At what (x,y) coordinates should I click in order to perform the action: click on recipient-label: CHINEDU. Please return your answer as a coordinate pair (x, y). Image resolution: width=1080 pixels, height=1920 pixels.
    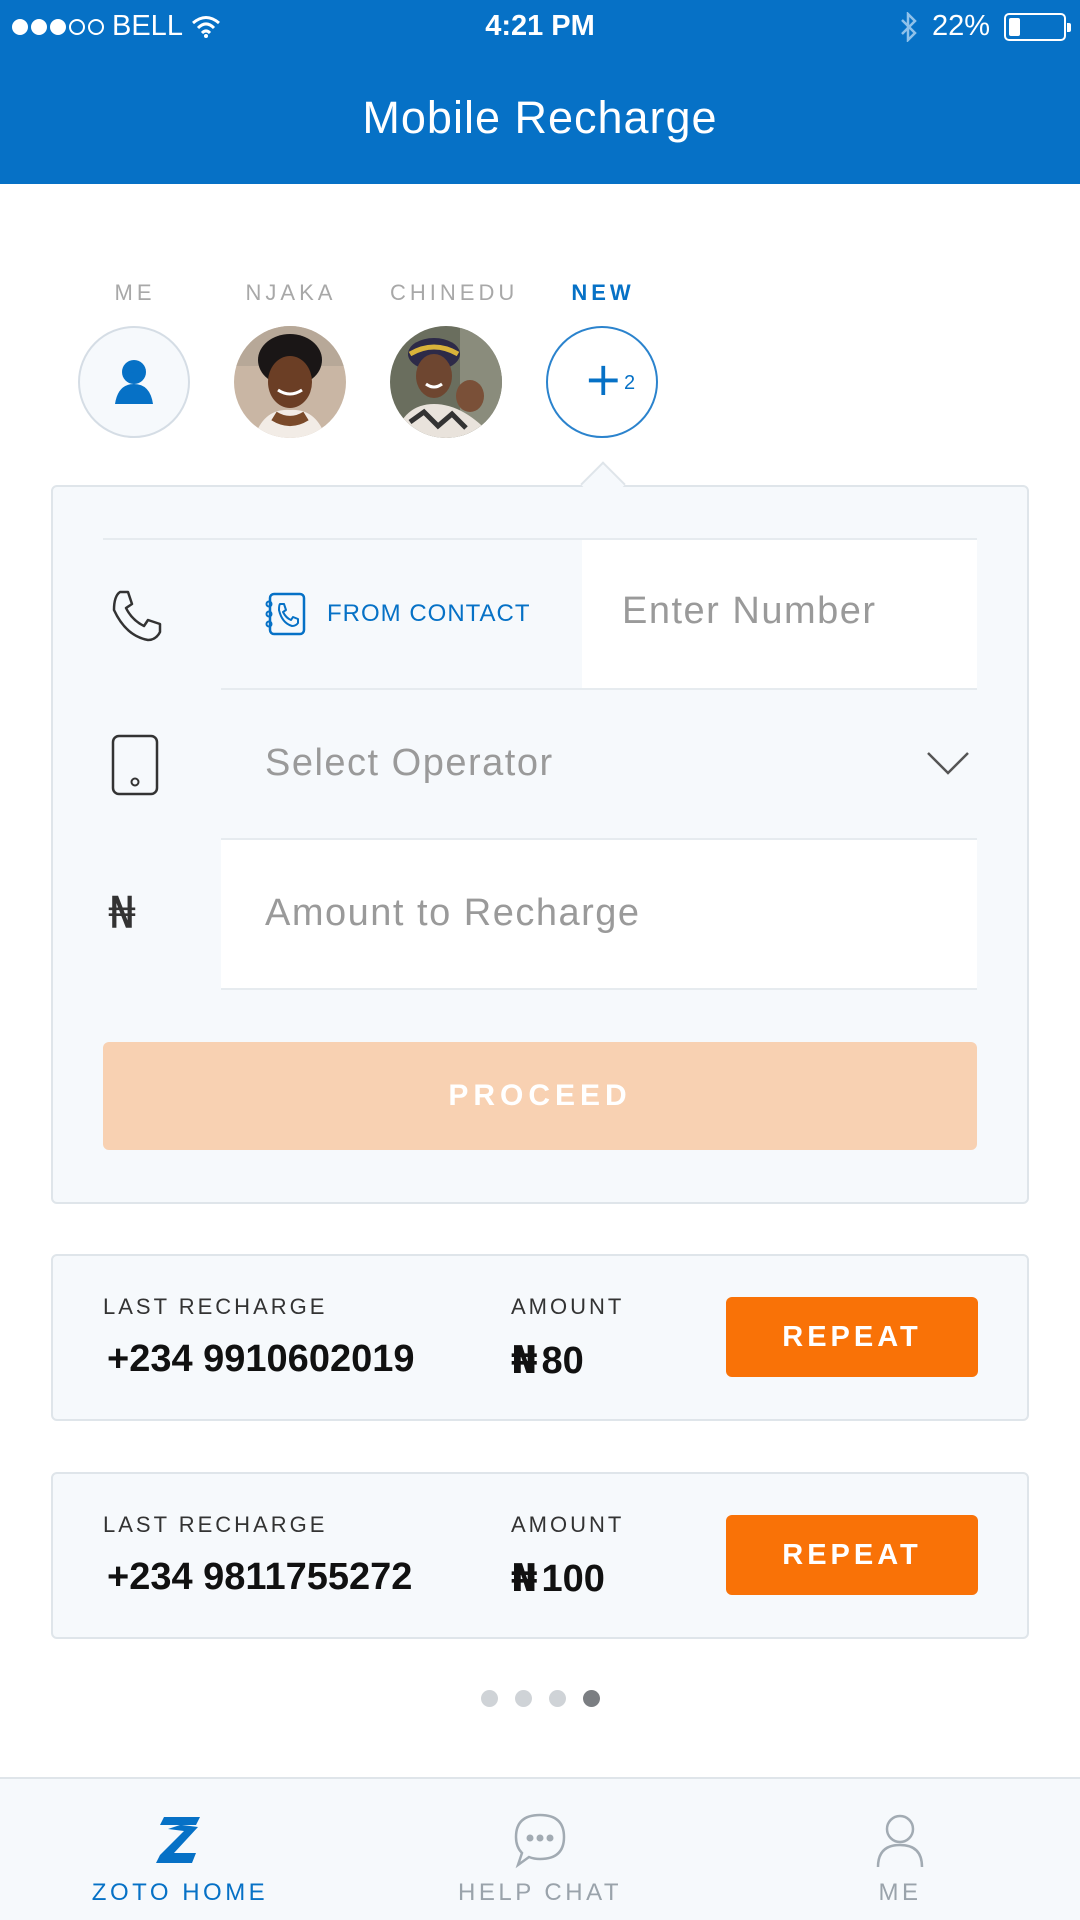
    Looking at the image, I should click on (454, 292).